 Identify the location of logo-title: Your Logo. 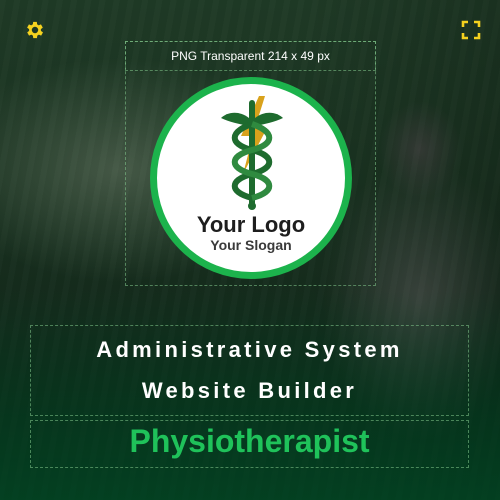
(251, 224).